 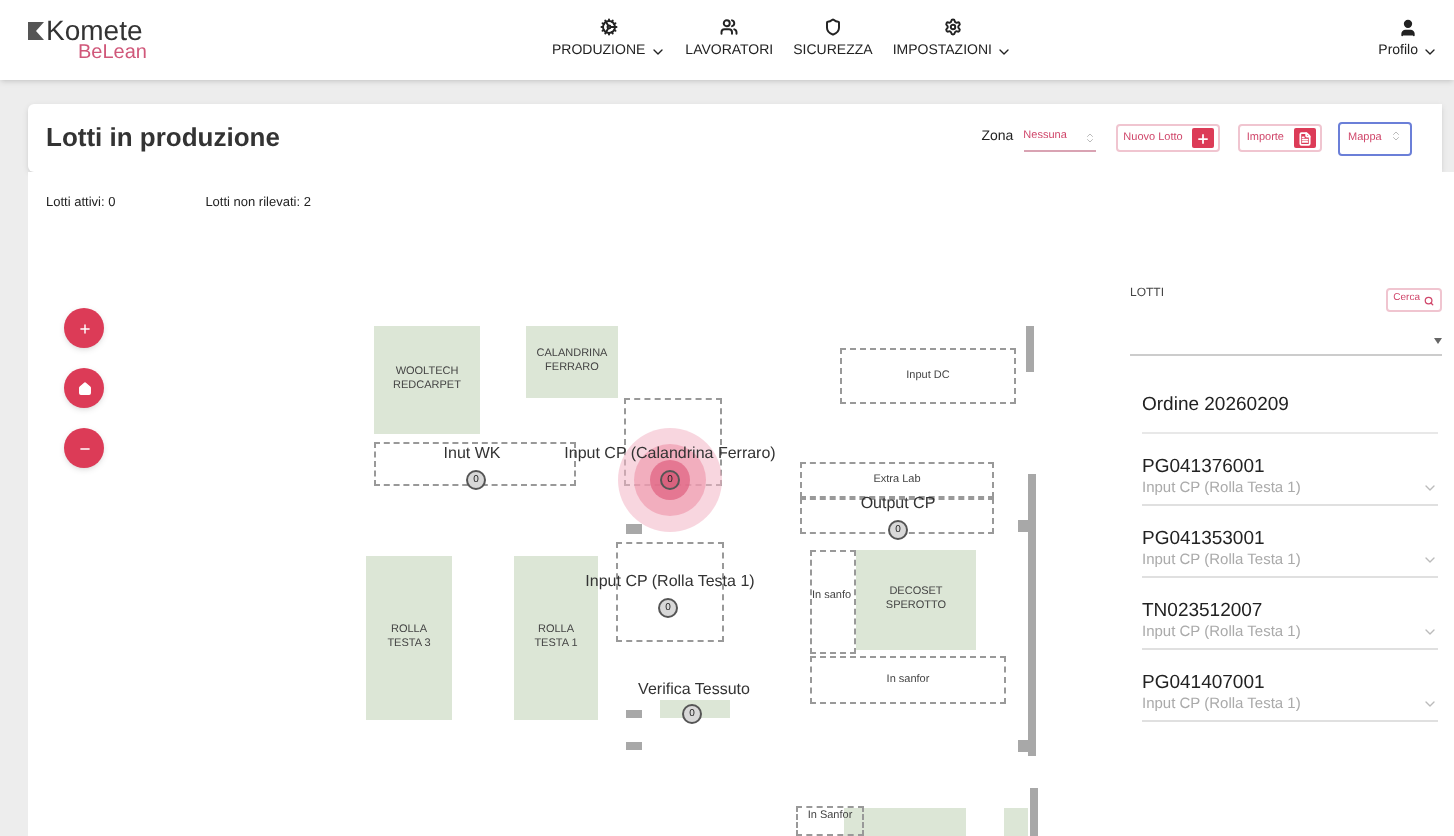 What do you see at coordinates (94, 30) in the screenshot?
I see `logo-brand: Komete` at bounding box center [94, 30].